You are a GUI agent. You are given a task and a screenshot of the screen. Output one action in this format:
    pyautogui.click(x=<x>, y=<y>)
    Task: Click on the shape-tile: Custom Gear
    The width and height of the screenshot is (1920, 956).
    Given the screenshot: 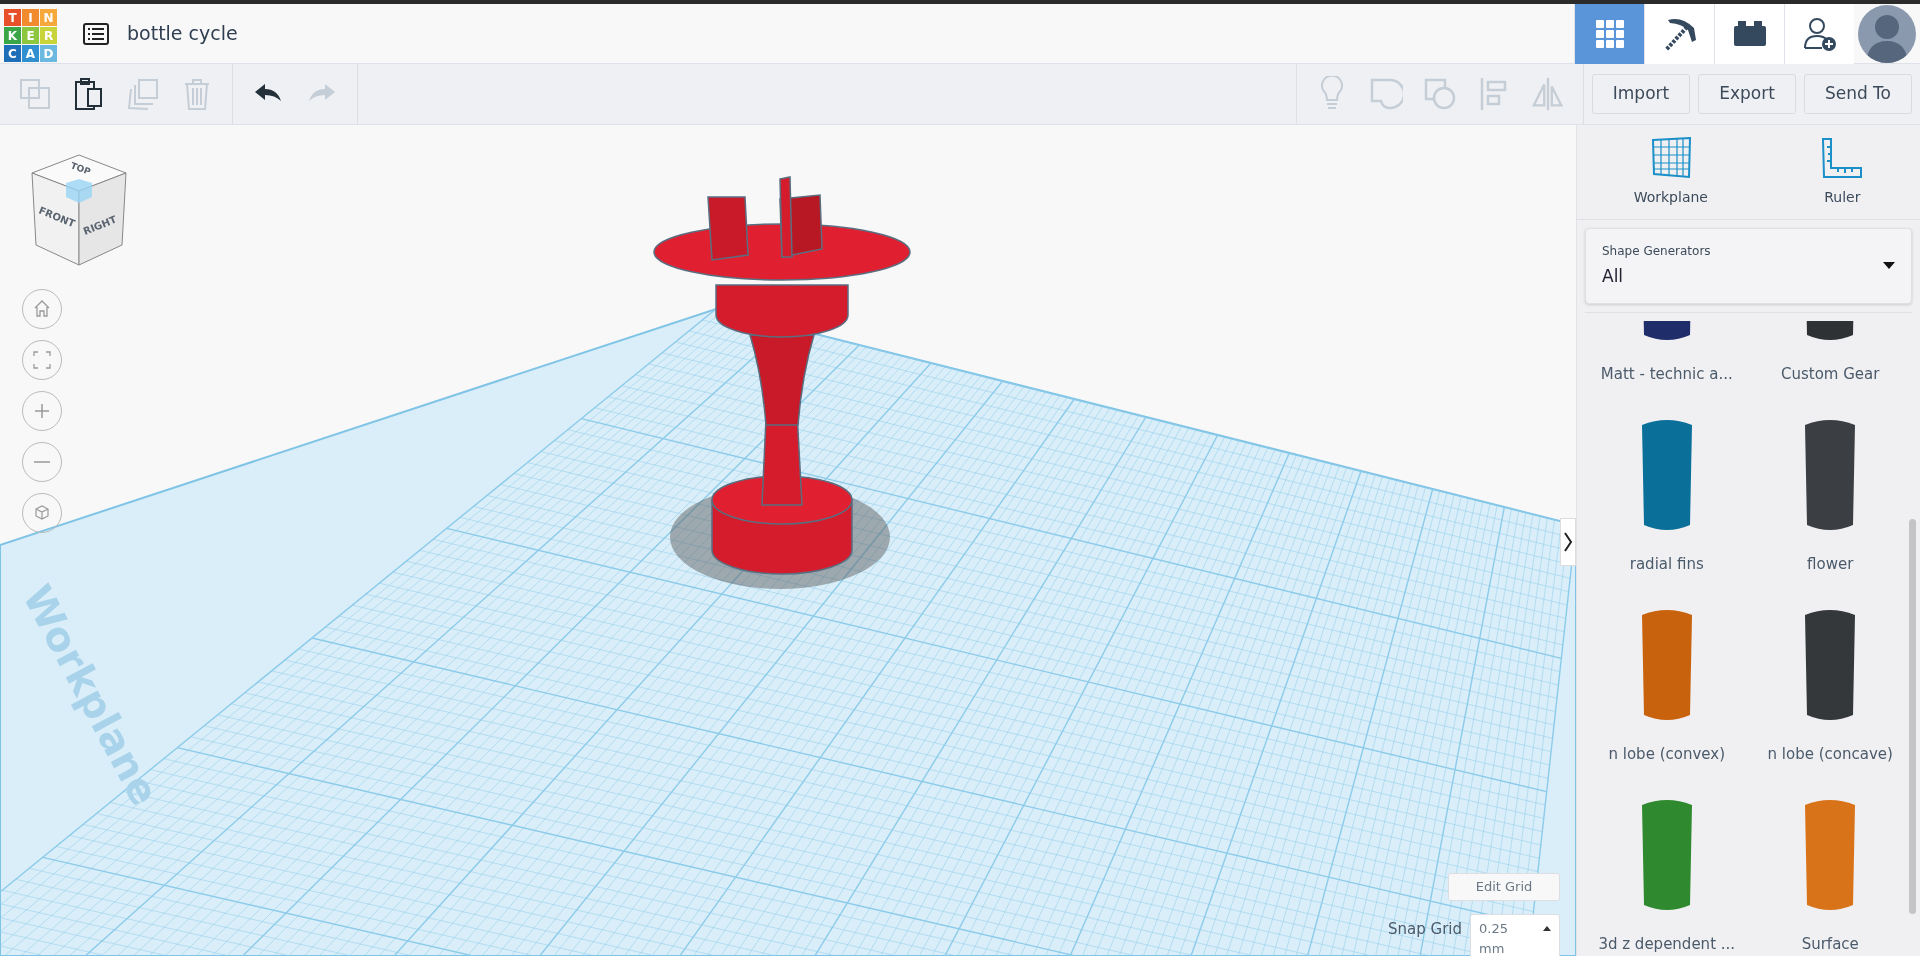 What is the action you would take?
    pyautogui.click(x=1830, y=353)
    